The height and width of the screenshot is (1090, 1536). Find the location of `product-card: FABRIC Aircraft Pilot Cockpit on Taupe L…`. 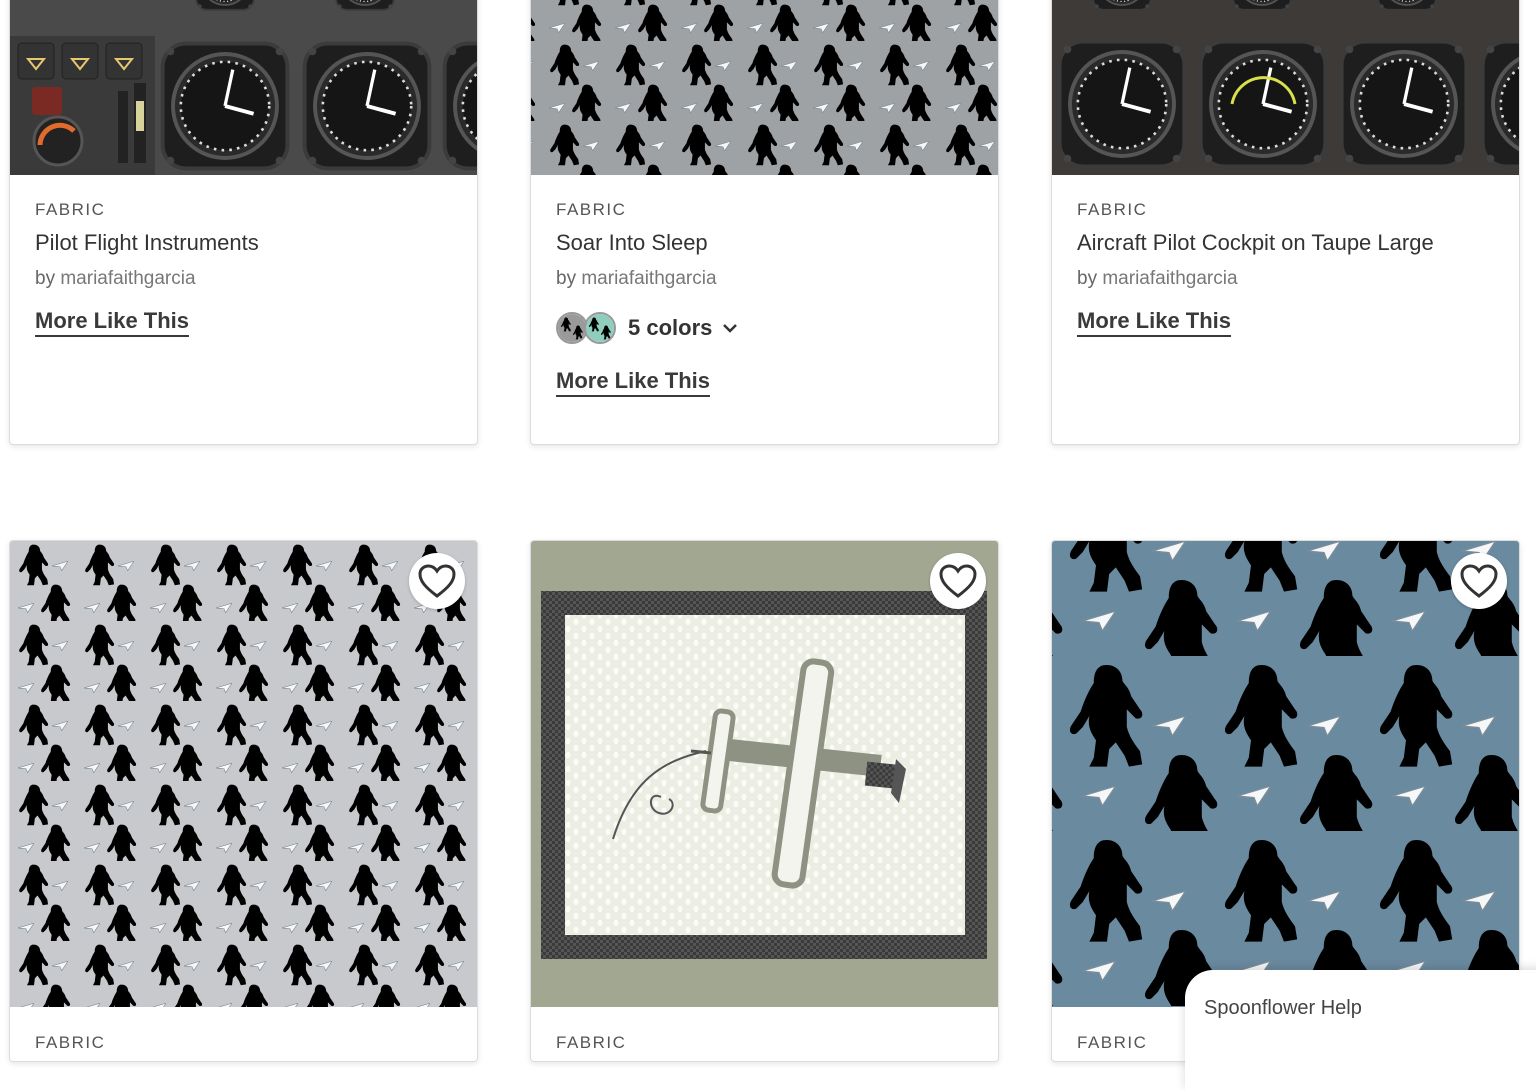

product-card: FABRIC Aircraft Pilot Cockpit on Taupe L… is located at coordinates (1285, 222).